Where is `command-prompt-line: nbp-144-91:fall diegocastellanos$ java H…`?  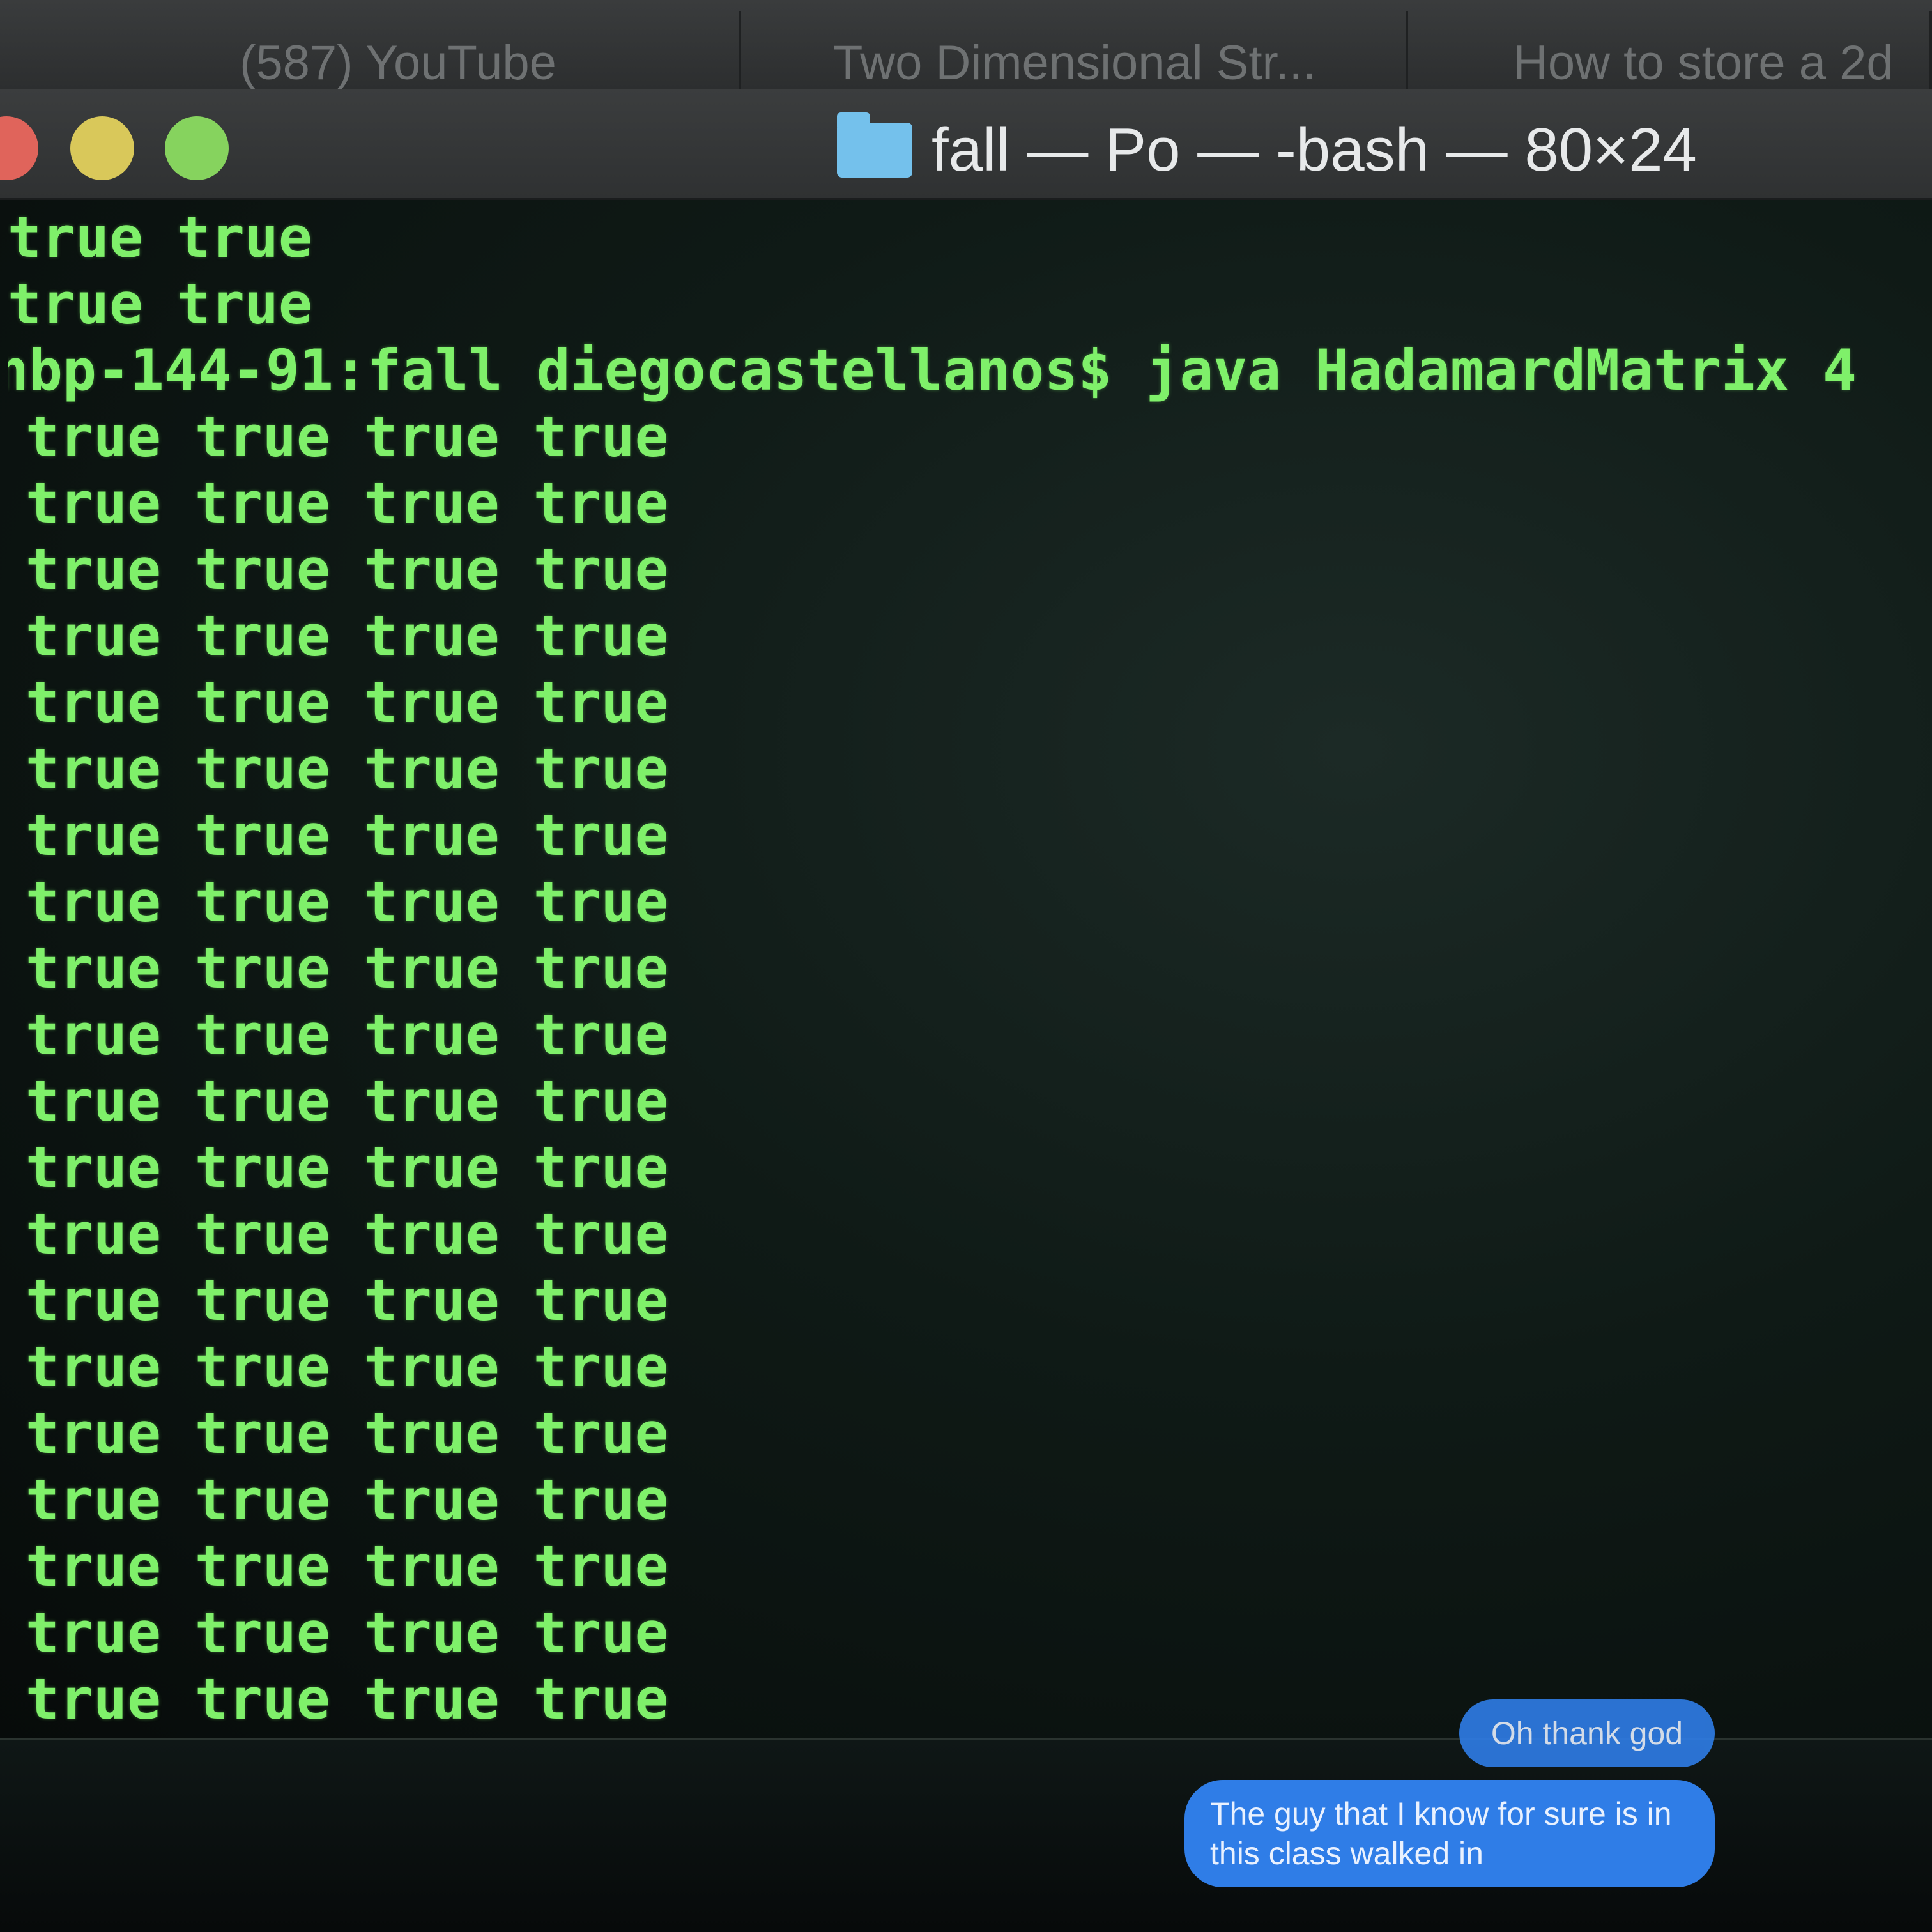 command-prompt-line: nbp-144-91:fall diegocastellanos$ java H… is located at coordinates (932, 370).